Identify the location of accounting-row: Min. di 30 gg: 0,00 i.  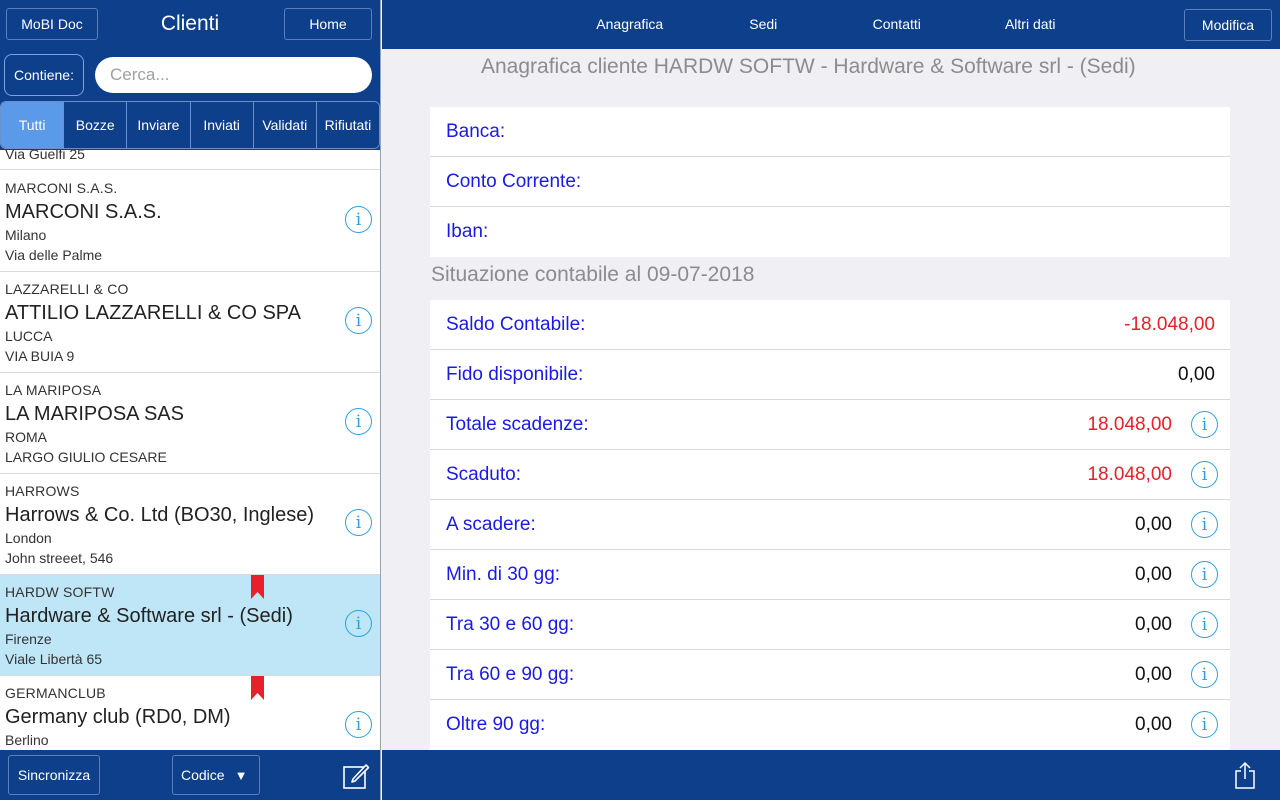
(830, 575).